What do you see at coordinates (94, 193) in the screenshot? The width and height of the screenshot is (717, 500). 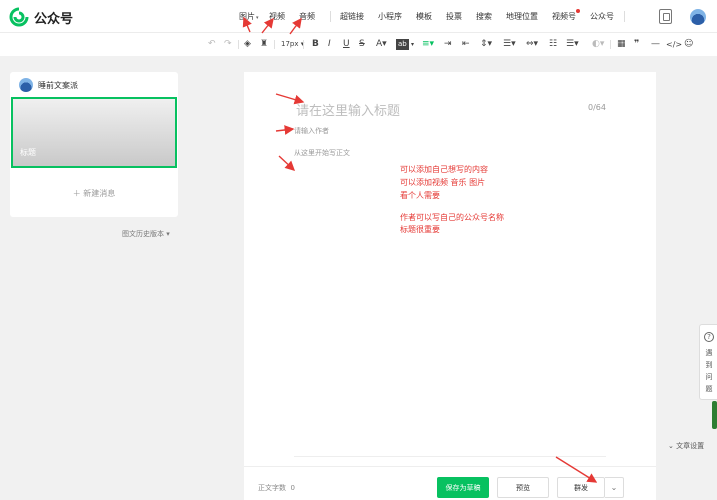 I see `new-message-button: ＋ 新建消息` at bounding box center [94, 193].